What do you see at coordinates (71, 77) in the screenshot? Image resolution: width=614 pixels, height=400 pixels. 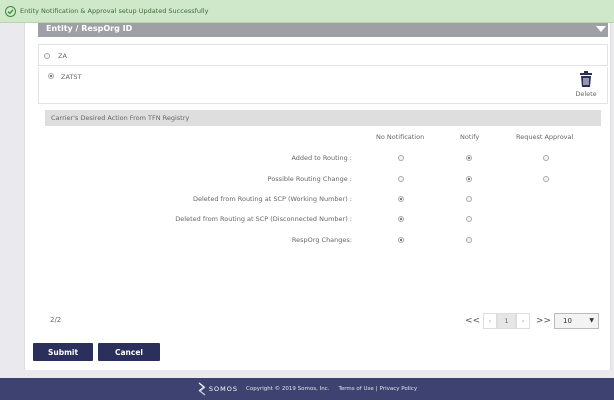 I see `entity-name-zatst: ZATST` at bounding box center [71, 77].